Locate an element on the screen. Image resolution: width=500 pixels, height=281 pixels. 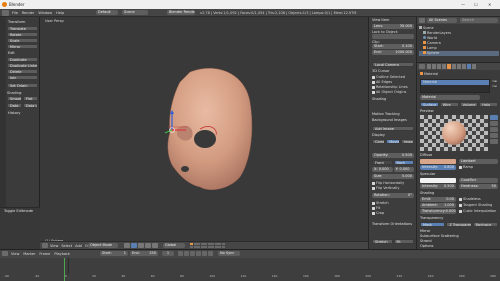
rotation-field: Rotation: 0° is located at coordinates (393, 195).